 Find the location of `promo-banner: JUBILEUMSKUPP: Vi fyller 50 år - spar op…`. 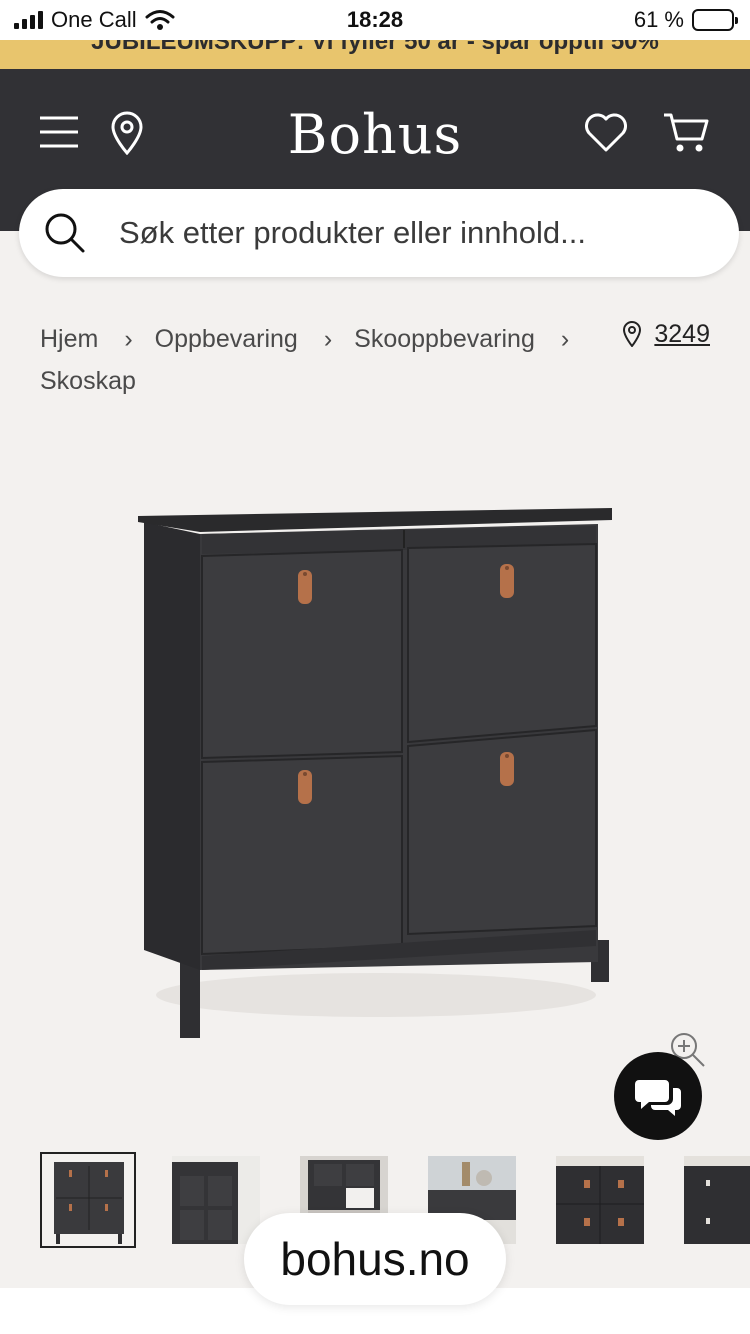

promo-banner: JUBILEUMSKUPP: Vi fyller 50 år - spar op… is located at coordinates (375, 54).